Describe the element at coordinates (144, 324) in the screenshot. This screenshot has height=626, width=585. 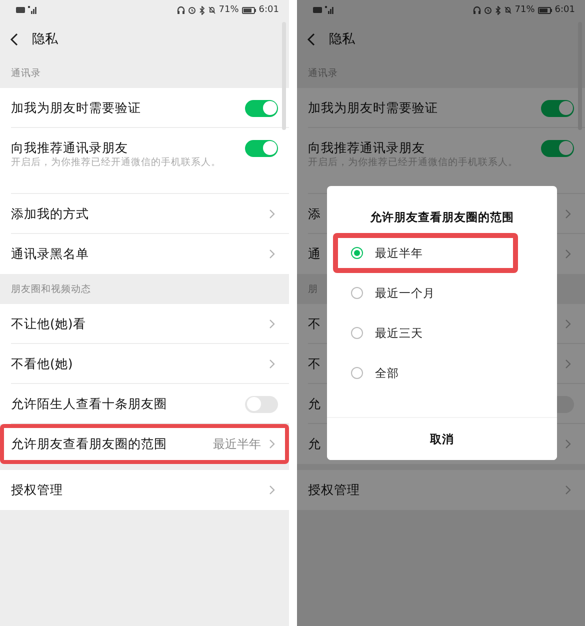
I see `settings-row: 不让他(她)看` at that location.